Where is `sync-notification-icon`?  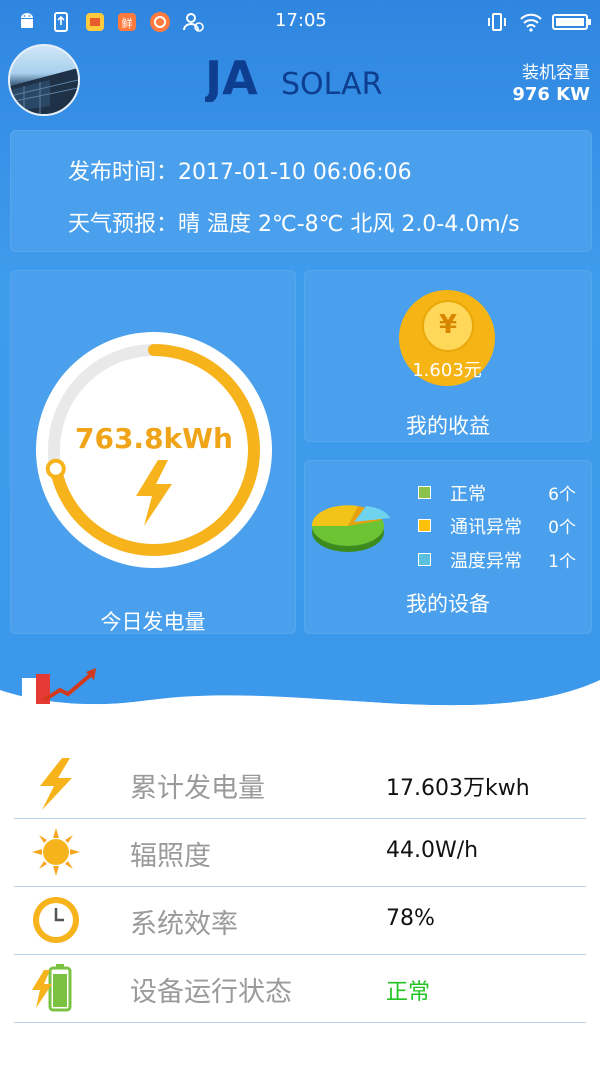
sync-notification-icon is located at coordinates (160, 22).